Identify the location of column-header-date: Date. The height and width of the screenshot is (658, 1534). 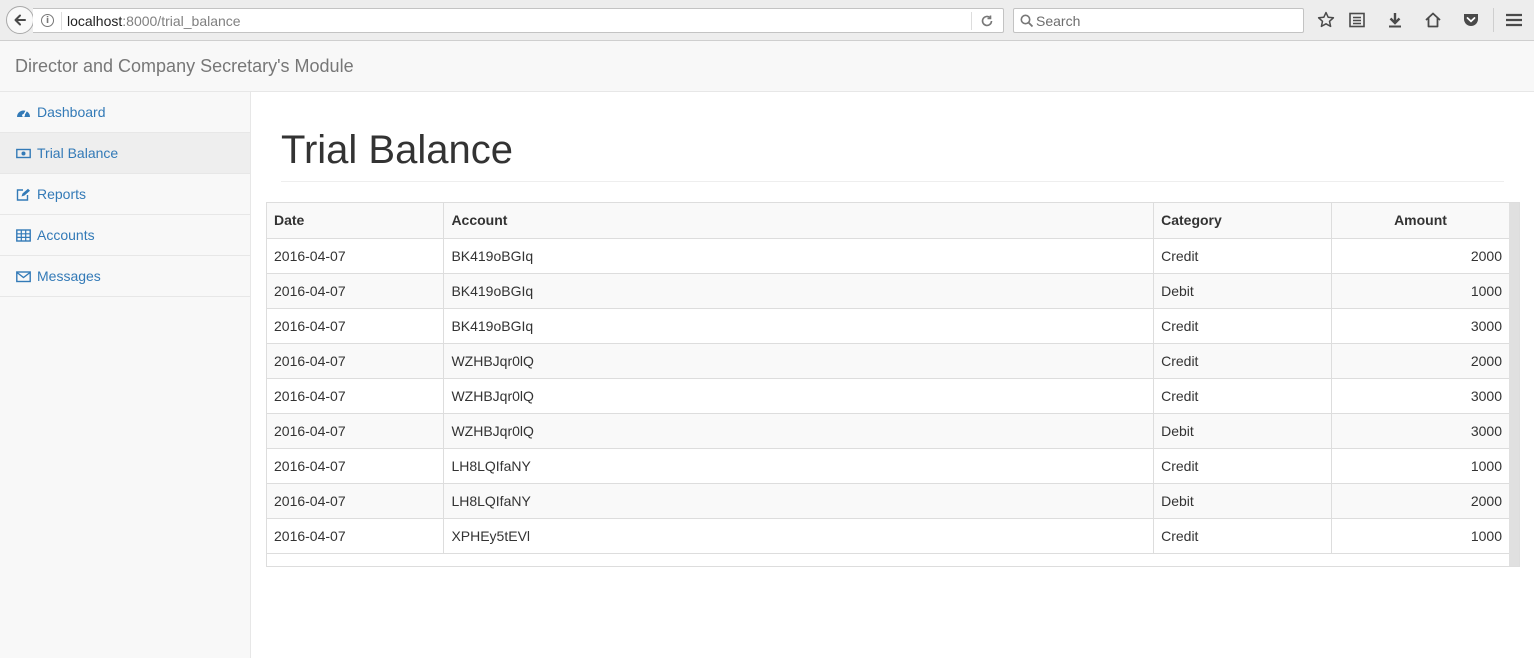
(356, 221).